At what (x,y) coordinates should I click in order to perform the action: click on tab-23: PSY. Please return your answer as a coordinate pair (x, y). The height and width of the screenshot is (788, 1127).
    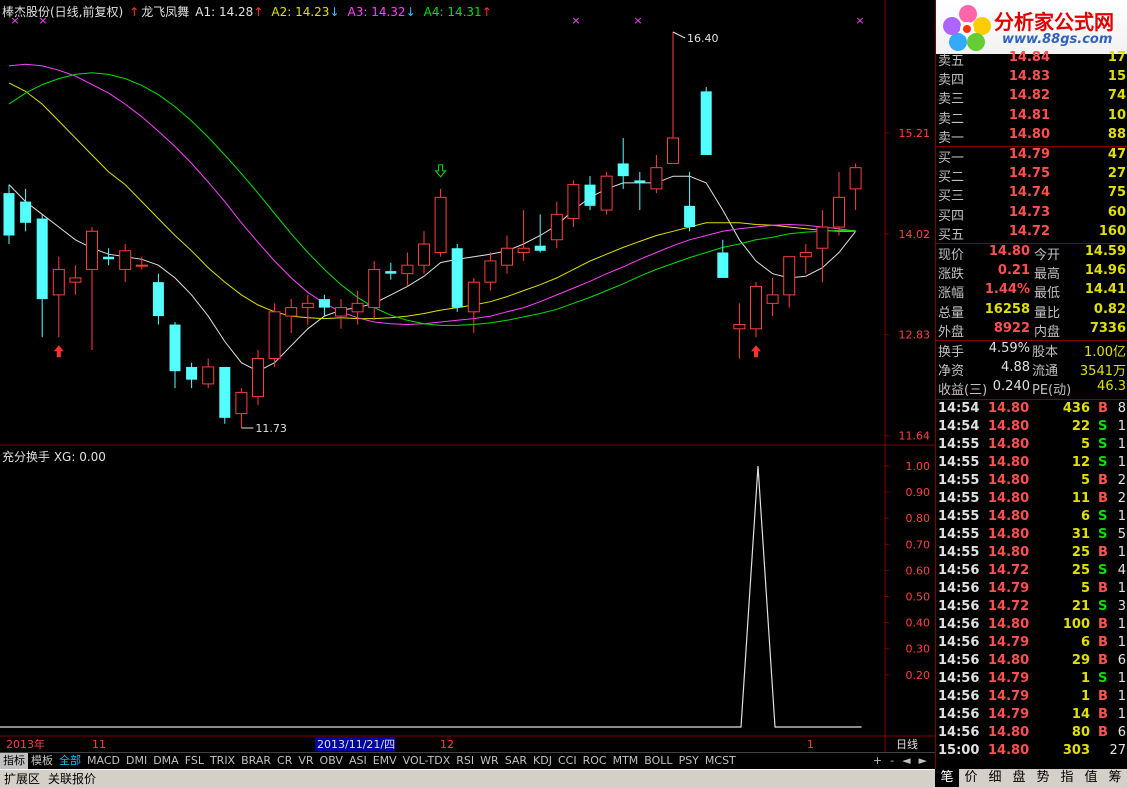
    Looking at the image, I should click on (689, 761).